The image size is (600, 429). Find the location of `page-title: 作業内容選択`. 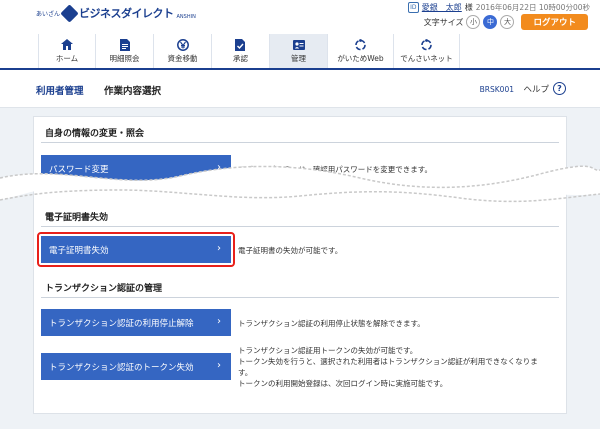

page-title: 作業内容選択 is located at coordinates (133, 91).